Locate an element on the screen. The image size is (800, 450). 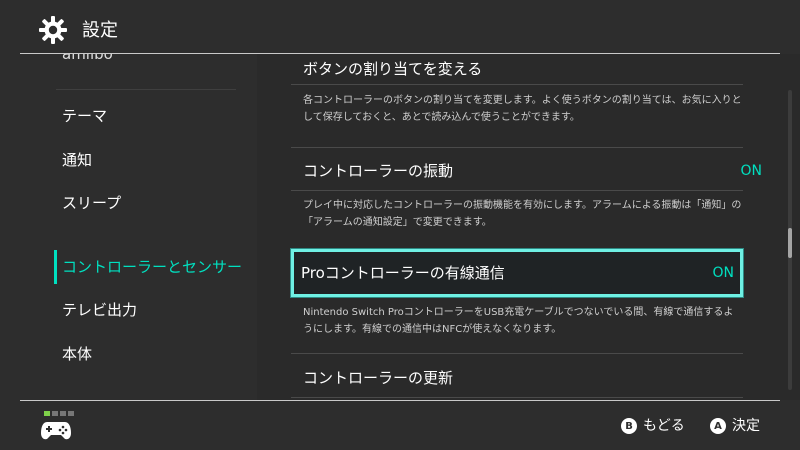
sidebar-item-system: 本体 is located at coordinates (77, 354).